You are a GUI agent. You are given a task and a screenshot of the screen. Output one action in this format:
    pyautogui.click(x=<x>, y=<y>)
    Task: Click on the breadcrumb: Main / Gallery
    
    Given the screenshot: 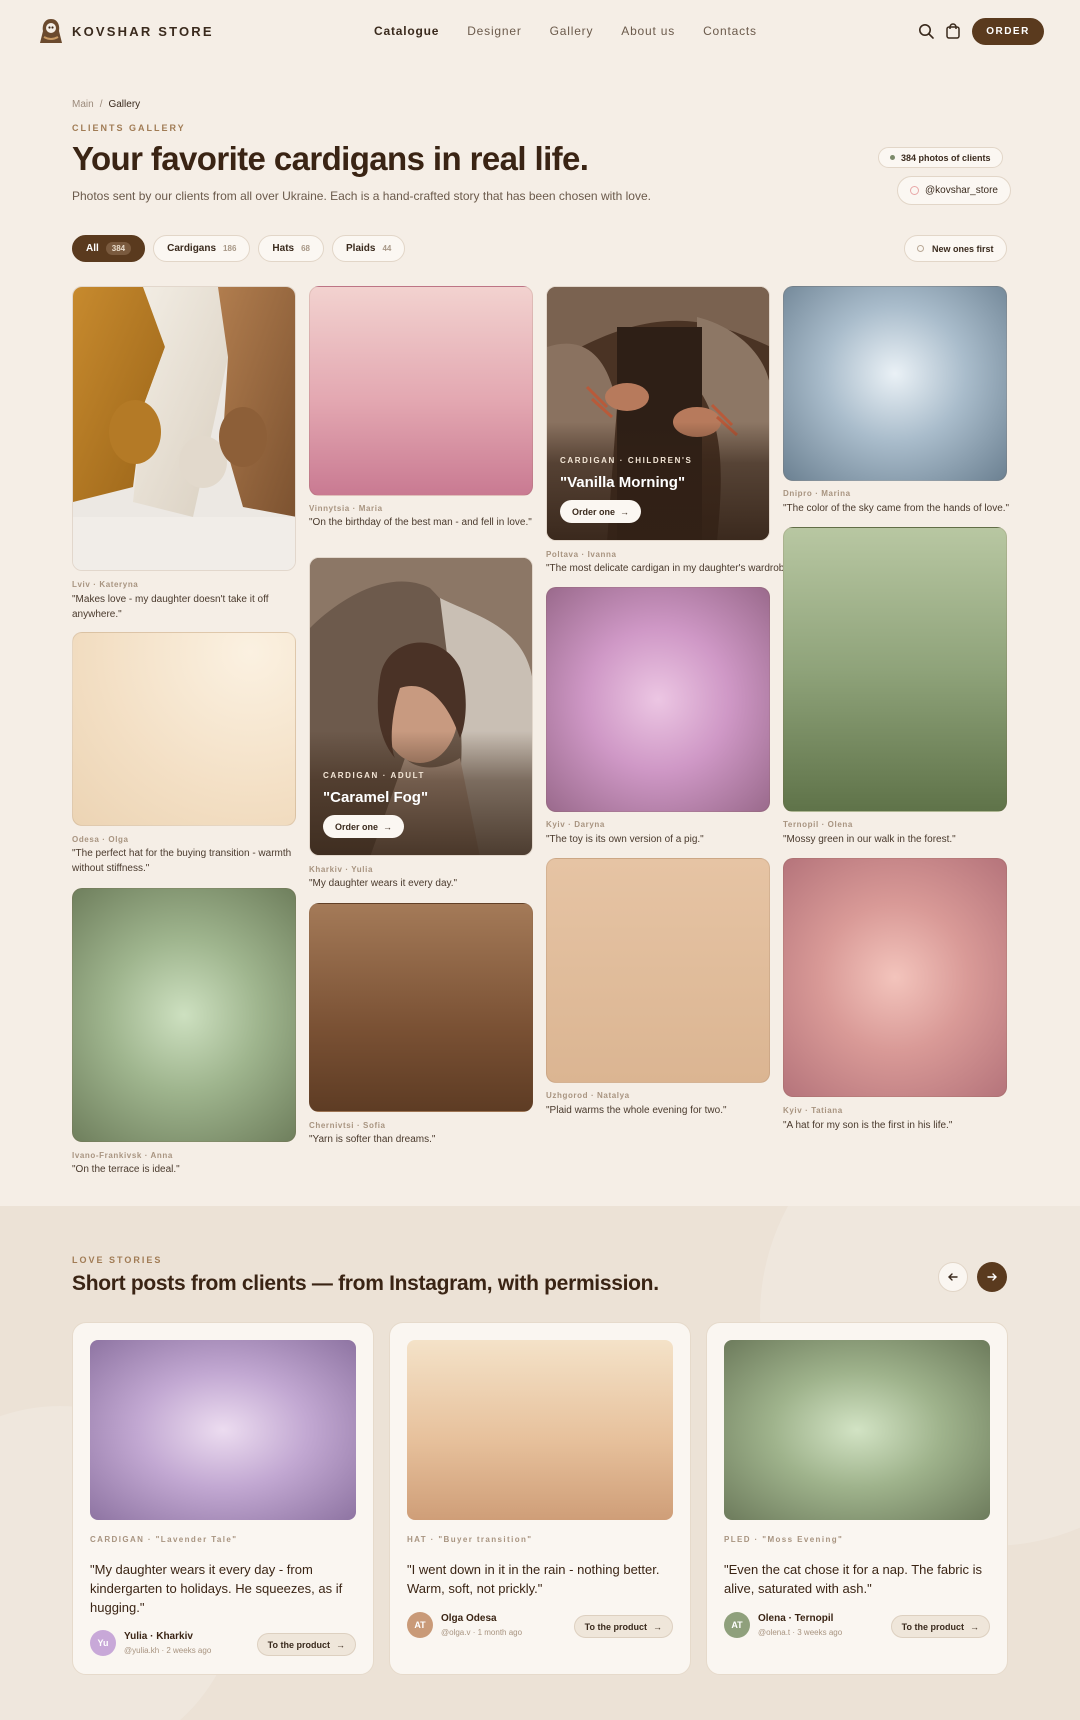 What is the action you would take?
    pyautogui.click(x=106, y=104)
    